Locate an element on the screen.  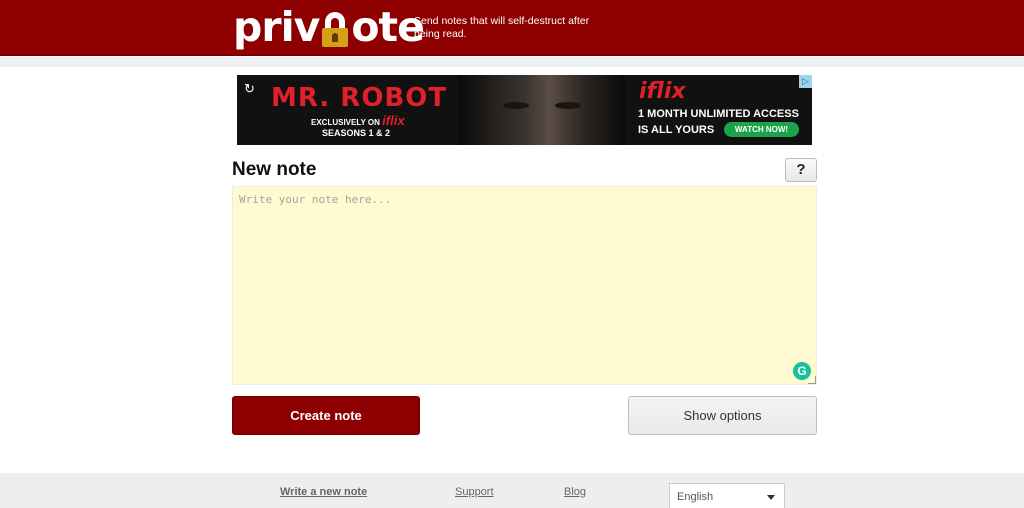
header-divider is located at coordinates (512, 62).